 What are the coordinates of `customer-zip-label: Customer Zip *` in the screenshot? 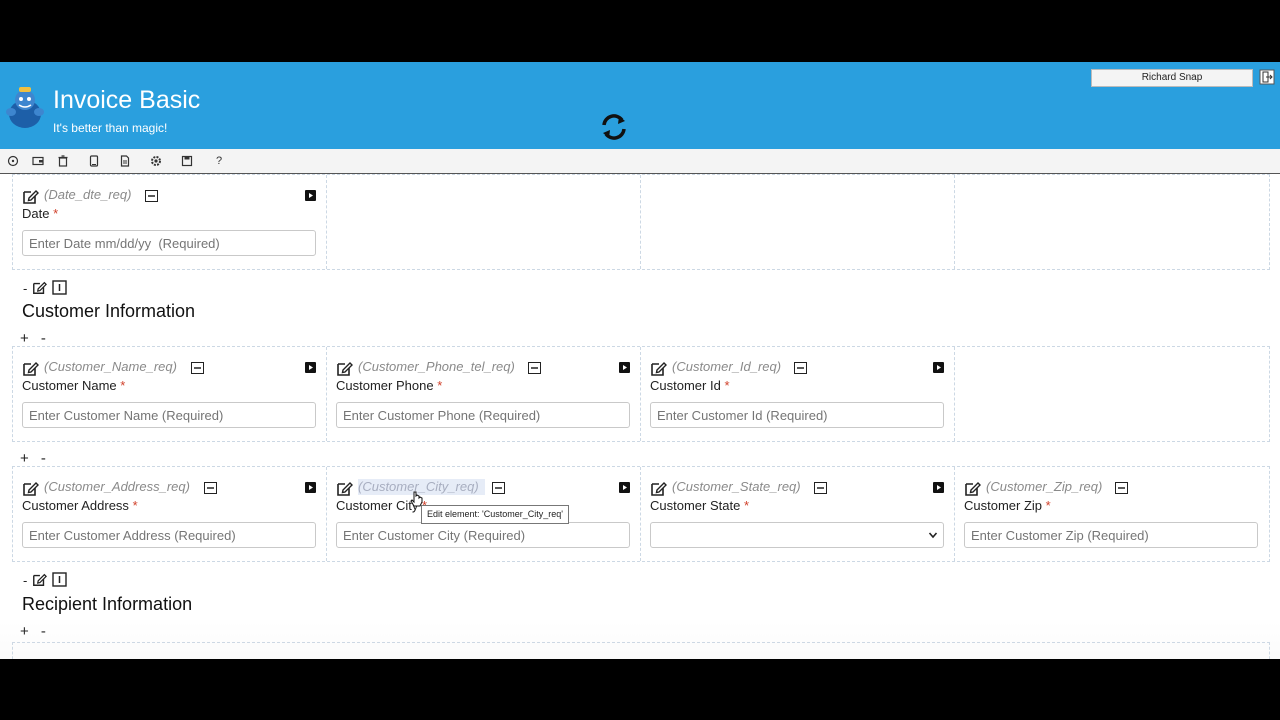 It's located at (1007, 505).